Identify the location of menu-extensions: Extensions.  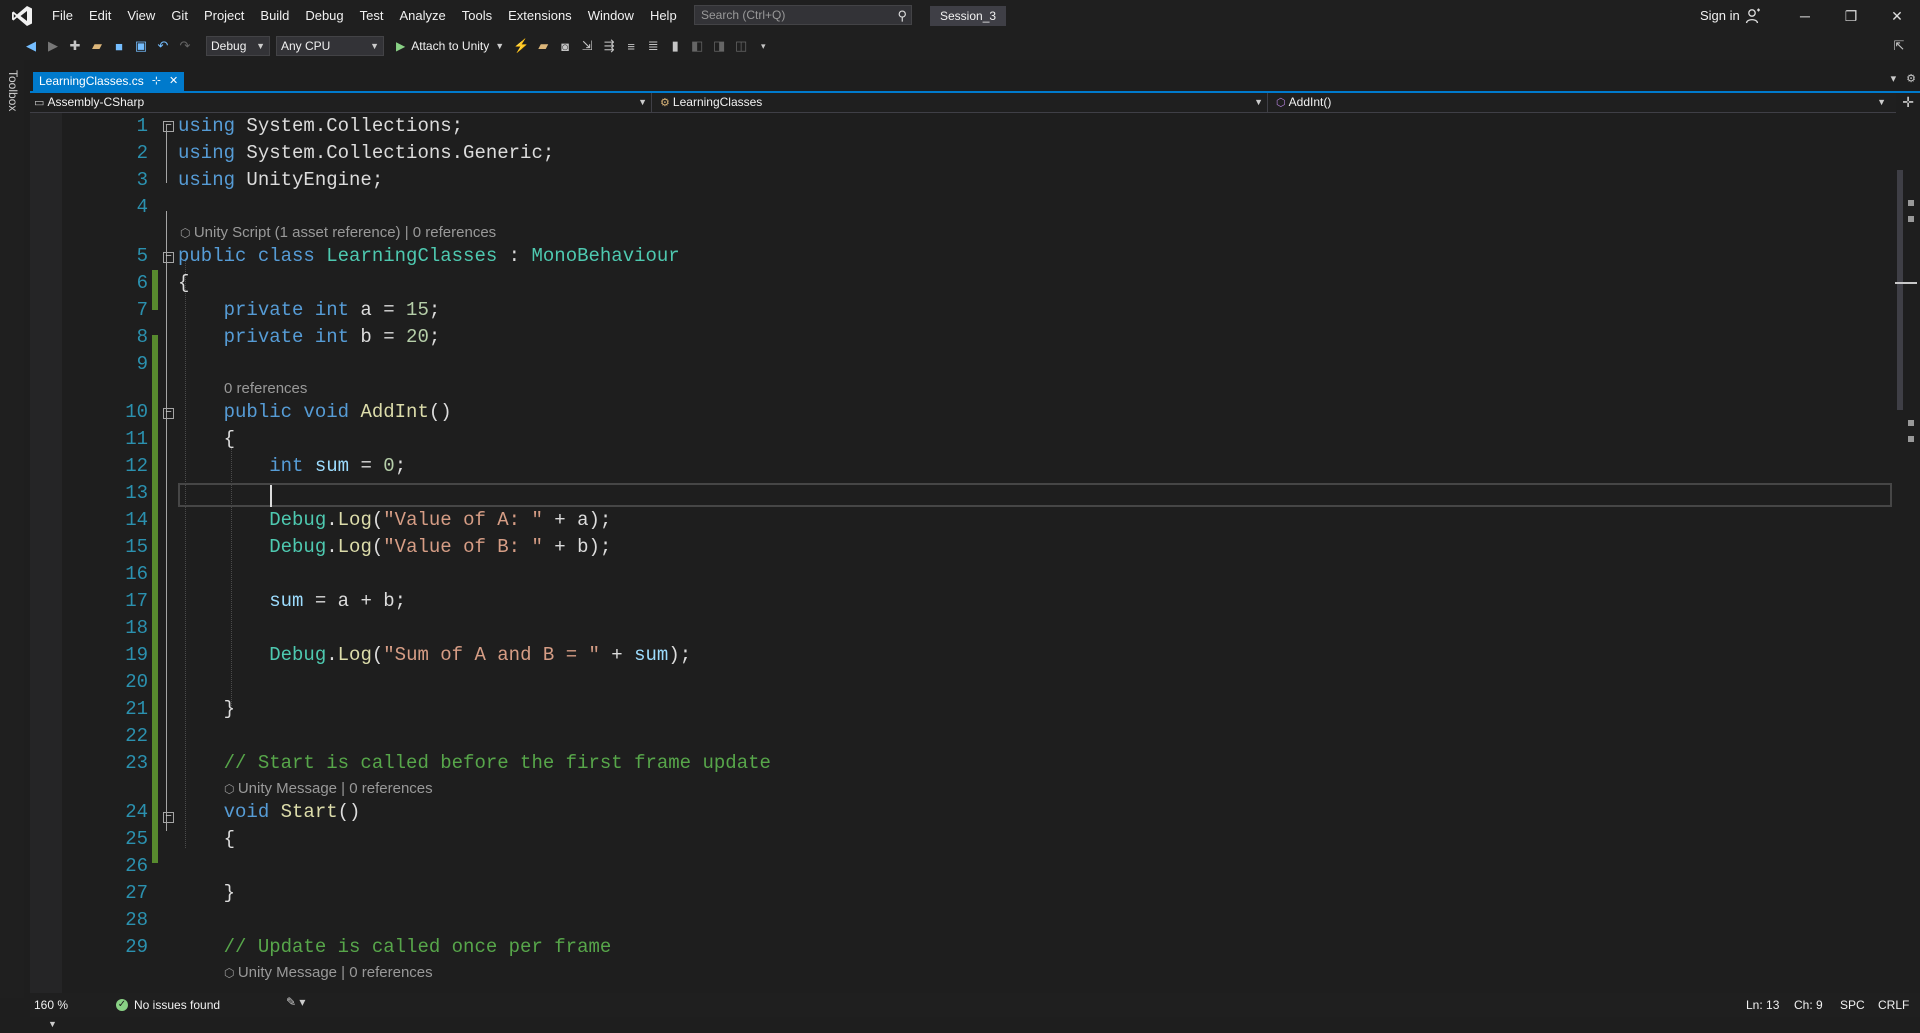
(540, 16).